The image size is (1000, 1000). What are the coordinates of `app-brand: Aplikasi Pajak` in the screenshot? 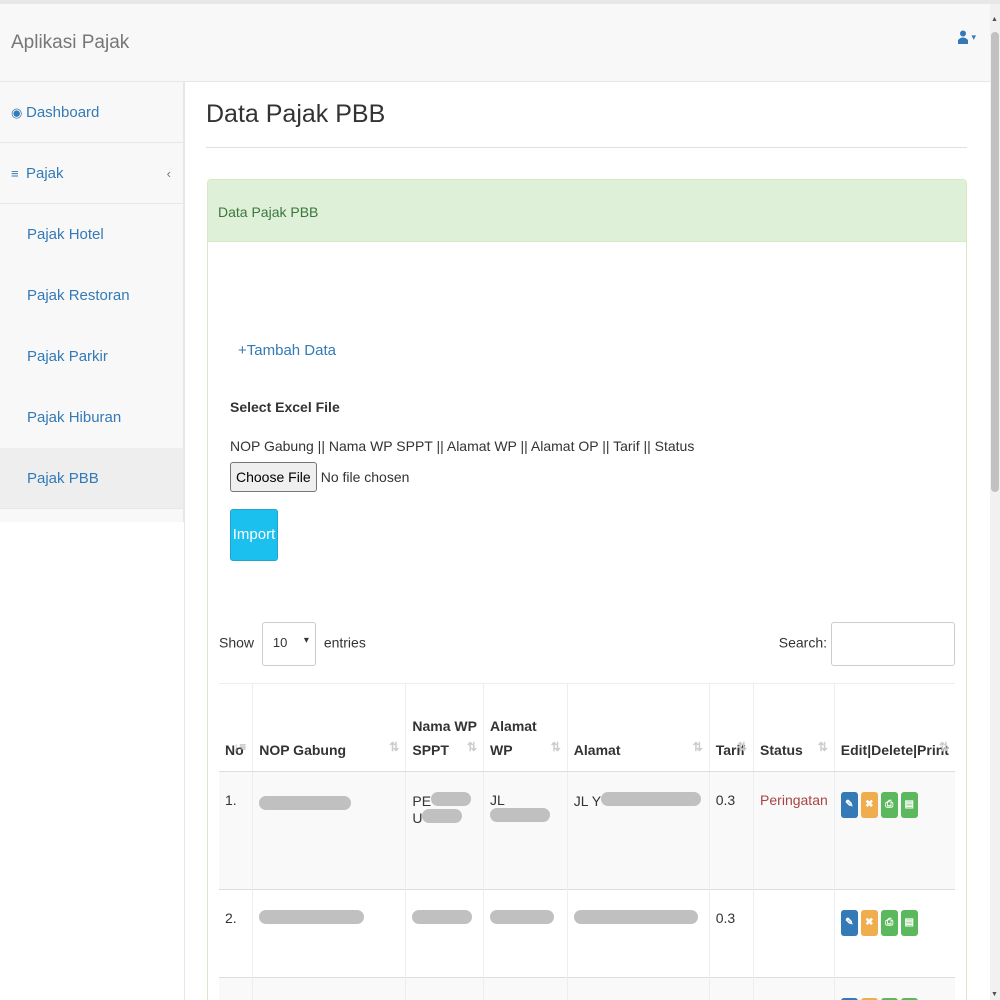 It's located at (70, 43).